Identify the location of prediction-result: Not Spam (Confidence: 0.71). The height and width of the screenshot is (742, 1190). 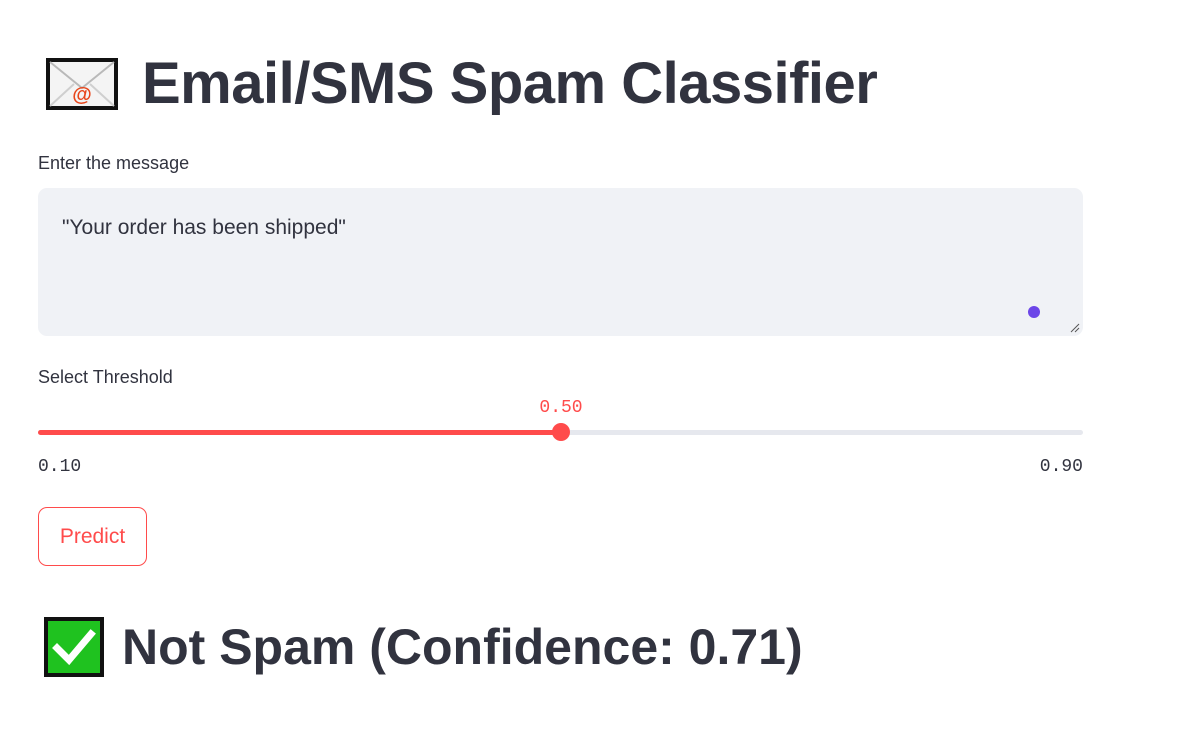
(423, 647).